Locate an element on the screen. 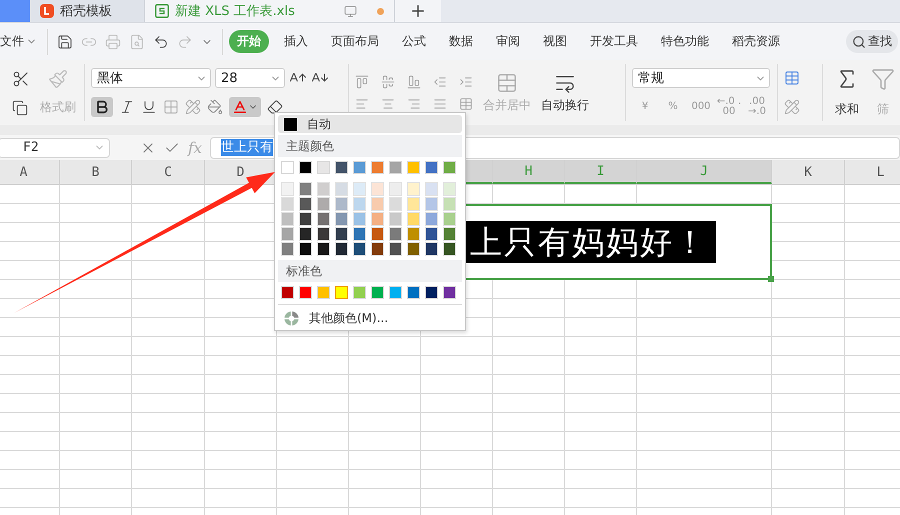  ribbon-tab: 特色功能 is located at coordinates (685, 41).